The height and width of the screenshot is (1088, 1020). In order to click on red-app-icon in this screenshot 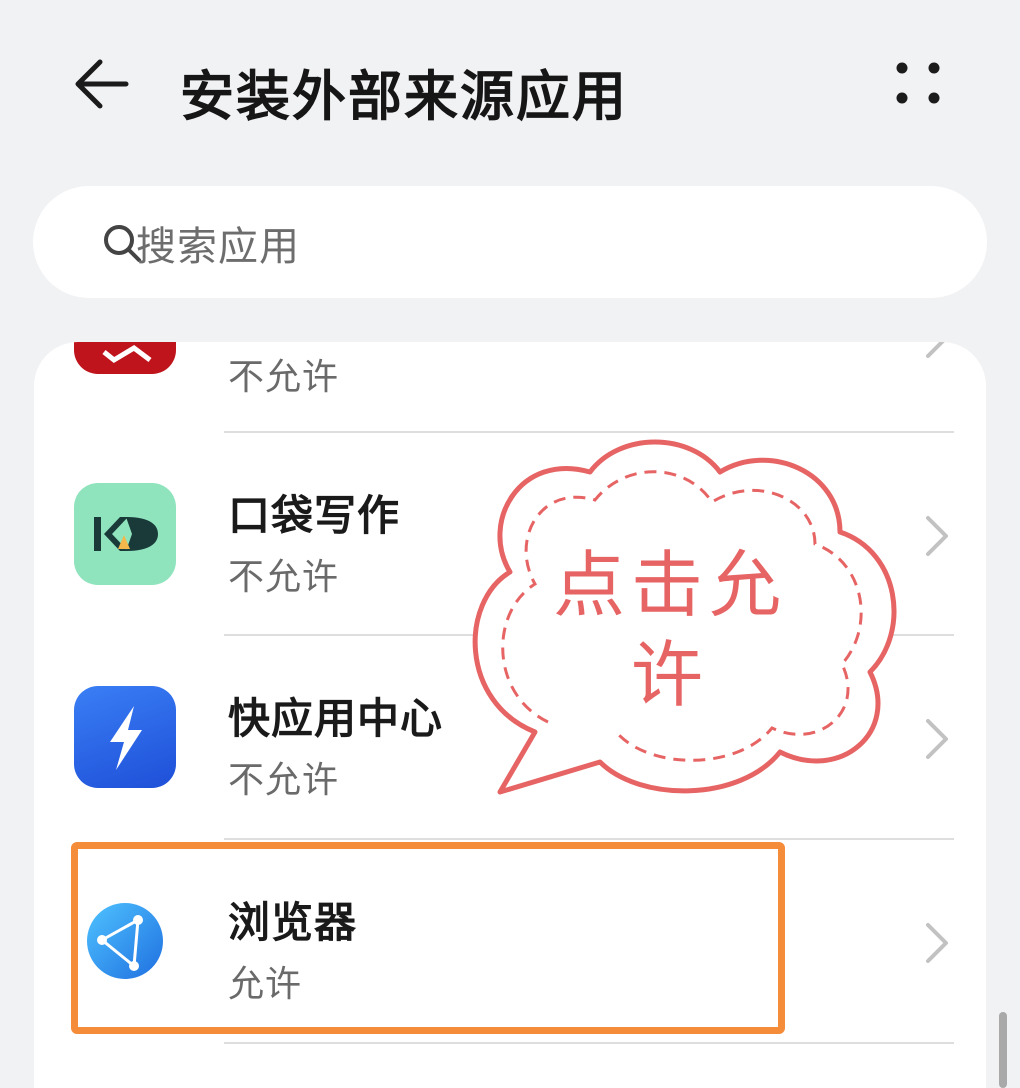, I will do `click(125, 358)`.